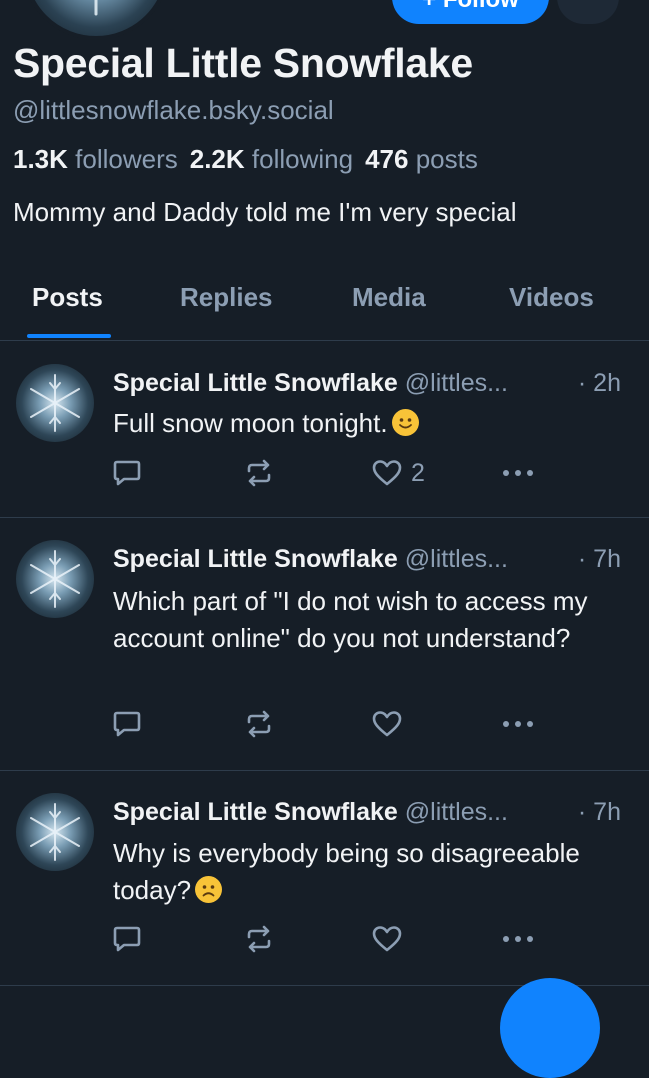 Image resolution: width=649 pixels, height=1078 pixels. I want to click on profile-display-name: Special Little Snowflake, so click(243, 63).